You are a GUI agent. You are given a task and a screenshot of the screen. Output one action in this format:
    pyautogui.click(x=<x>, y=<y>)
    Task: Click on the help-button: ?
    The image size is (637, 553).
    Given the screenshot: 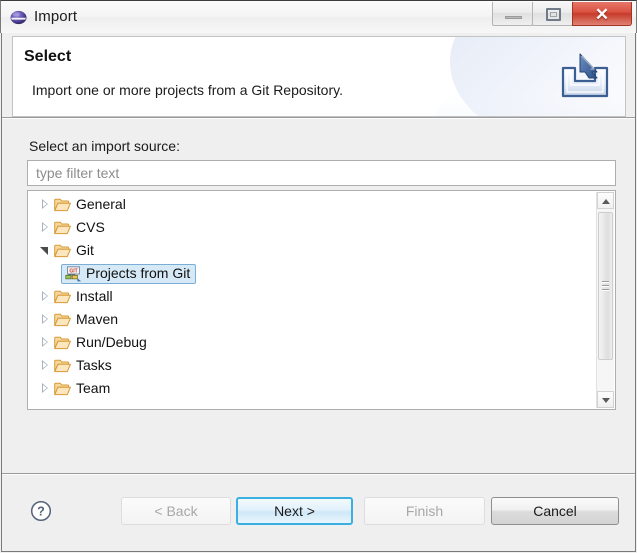 What is the action you would take?
    pyautogui.click(x=41, y=511)
    